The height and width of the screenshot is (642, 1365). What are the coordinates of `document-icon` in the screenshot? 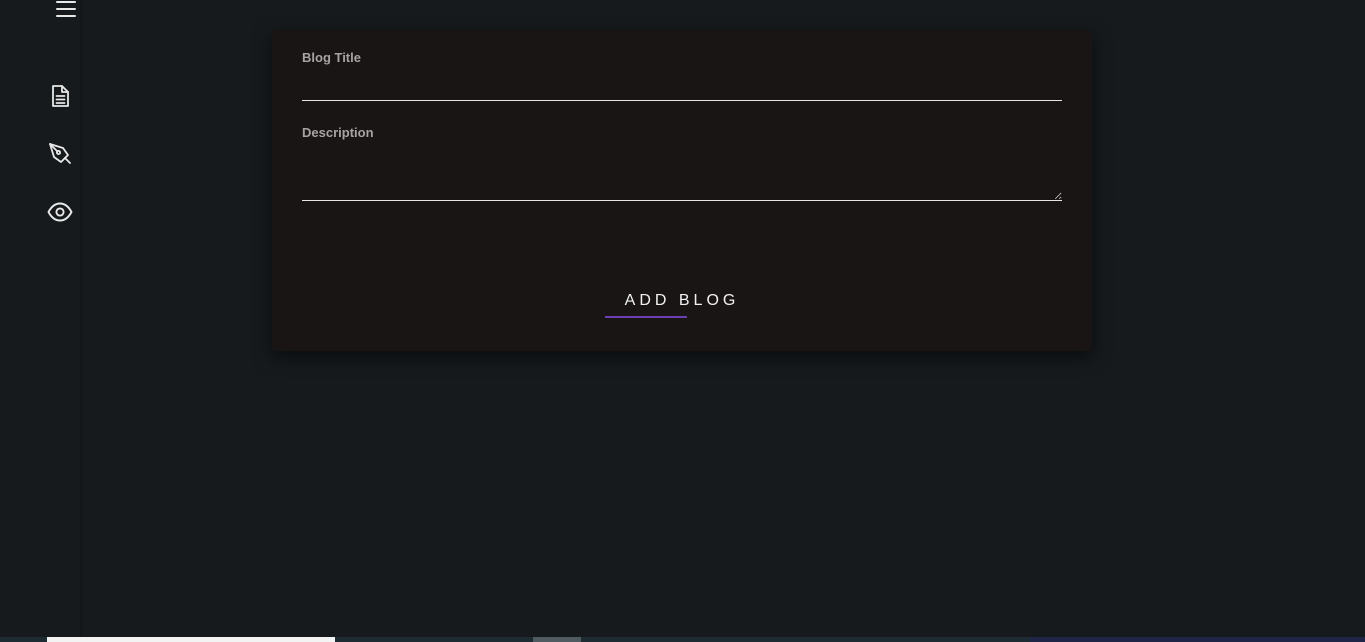 It's located at (60, 96).